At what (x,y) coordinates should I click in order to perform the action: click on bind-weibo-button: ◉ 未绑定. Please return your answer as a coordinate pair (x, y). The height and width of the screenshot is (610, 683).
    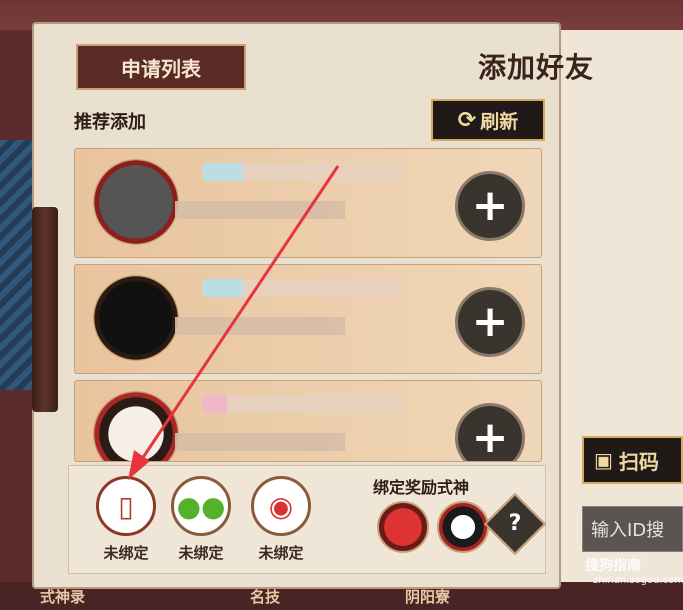
    Looking at the image, I should click on (281, 519).